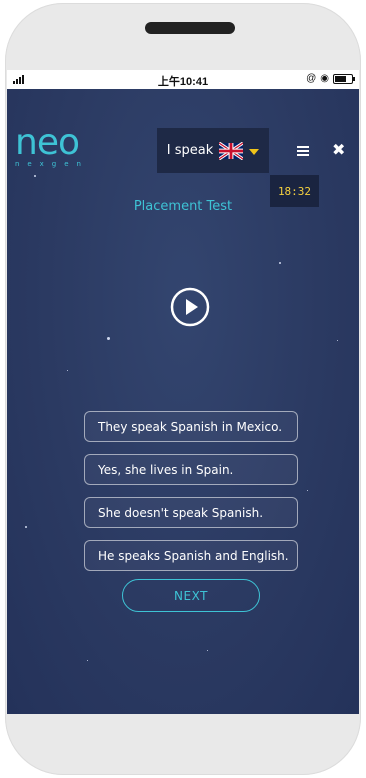 This screenshot has height=778, width=366. Describe the element at coordinates (190, 150) in the screenshot. I see `language-label: I speak` at that location.